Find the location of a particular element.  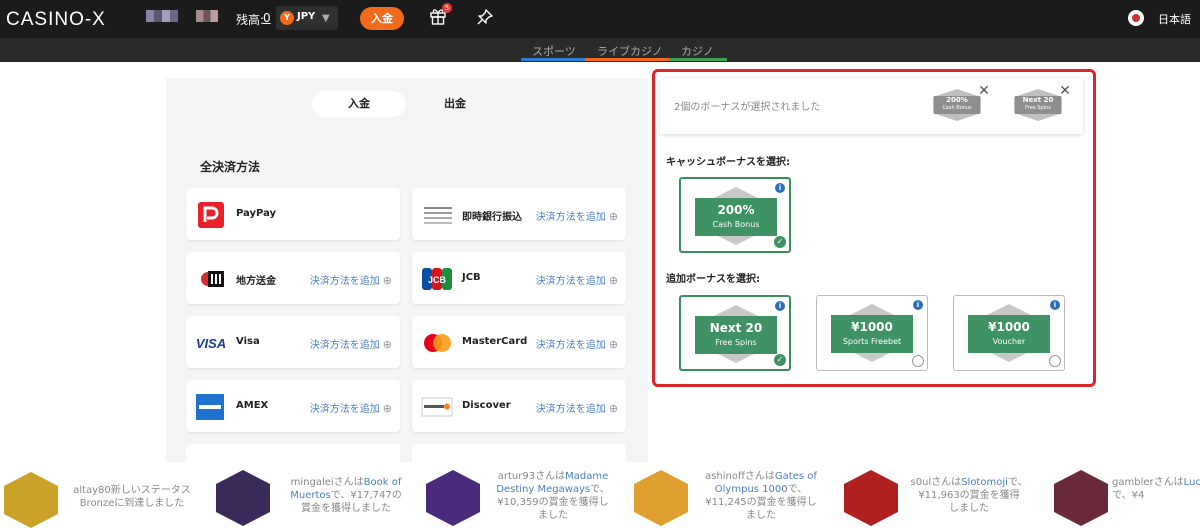

visa-logo: VISA is located at coordinates (211, 343).